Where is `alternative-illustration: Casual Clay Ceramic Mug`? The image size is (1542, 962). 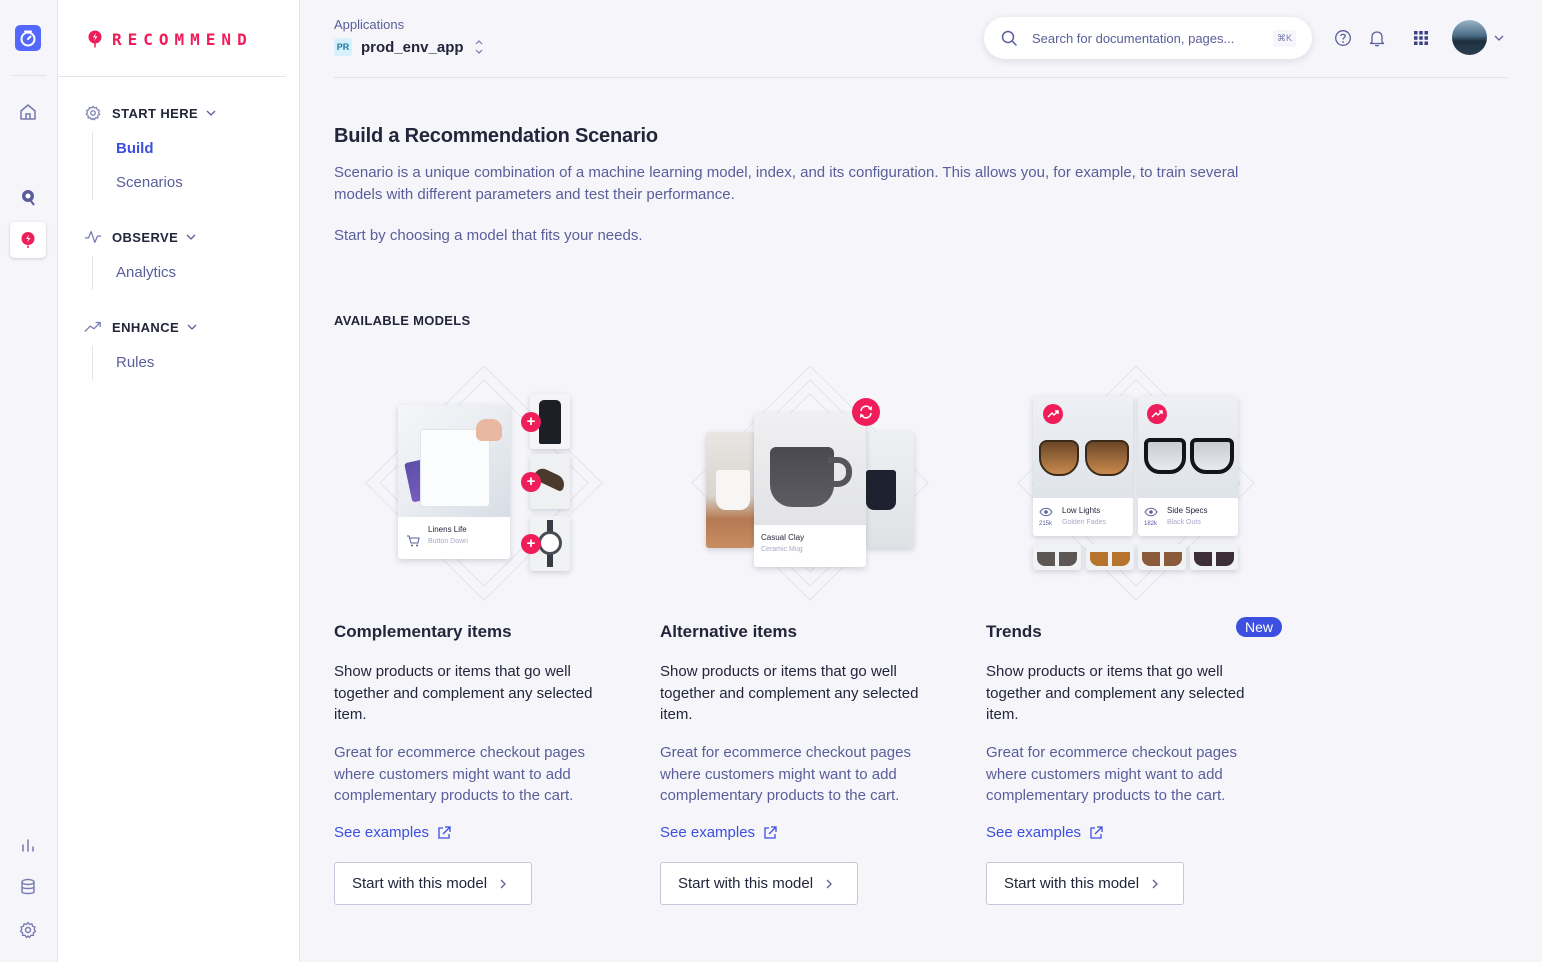
alternative-illustration: Casual Clay Ceramic Mug is located at coordinates (810, 484).